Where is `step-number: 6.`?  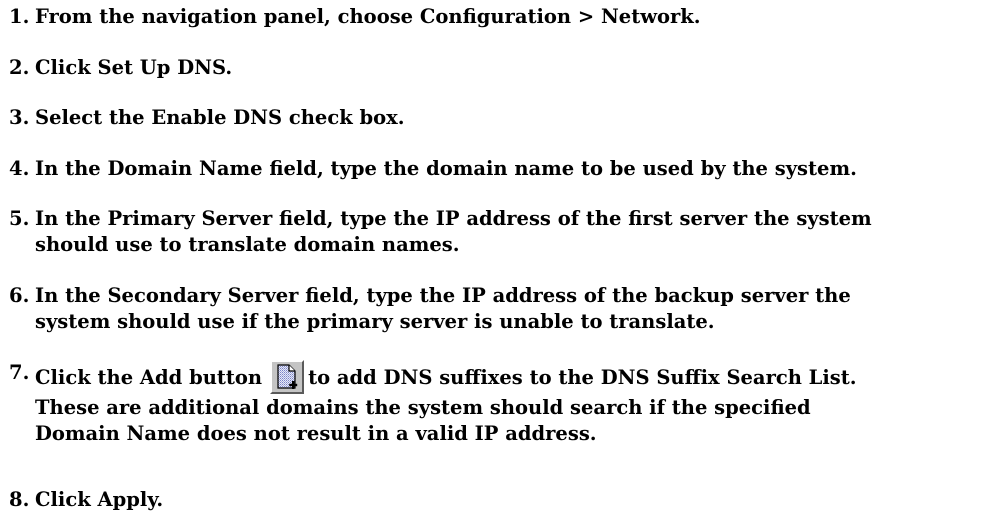 step-number: 6. is located at coordinates (19, 295).